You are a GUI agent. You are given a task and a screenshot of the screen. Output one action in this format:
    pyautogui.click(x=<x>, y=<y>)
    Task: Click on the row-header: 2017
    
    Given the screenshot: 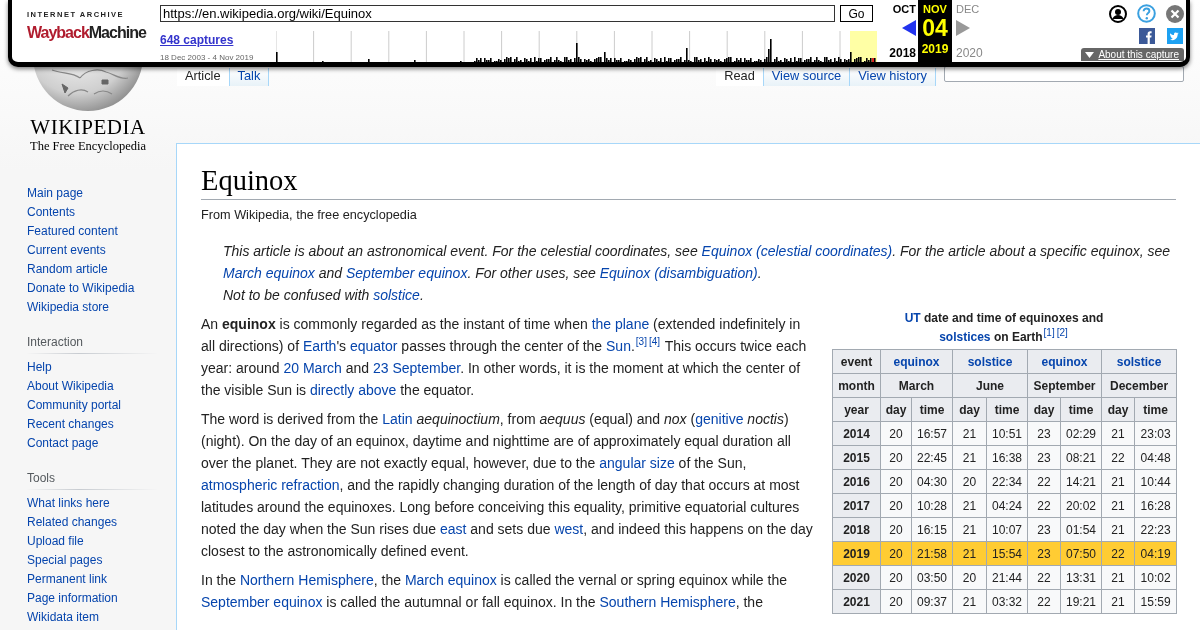 What is the action you would take?
    pyautogui.click(x=856, y=505)
    